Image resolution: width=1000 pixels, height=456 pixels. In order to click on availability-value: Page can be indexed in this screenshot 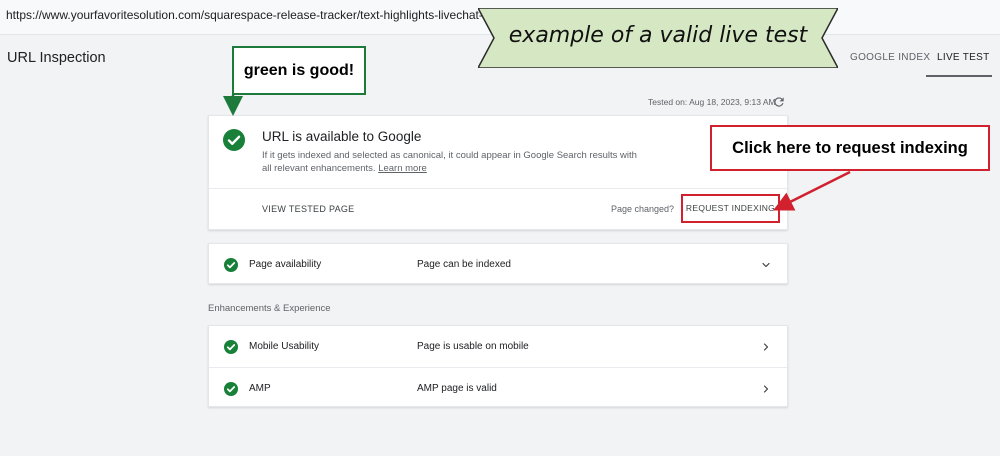, I will do `click(464, 264)`.